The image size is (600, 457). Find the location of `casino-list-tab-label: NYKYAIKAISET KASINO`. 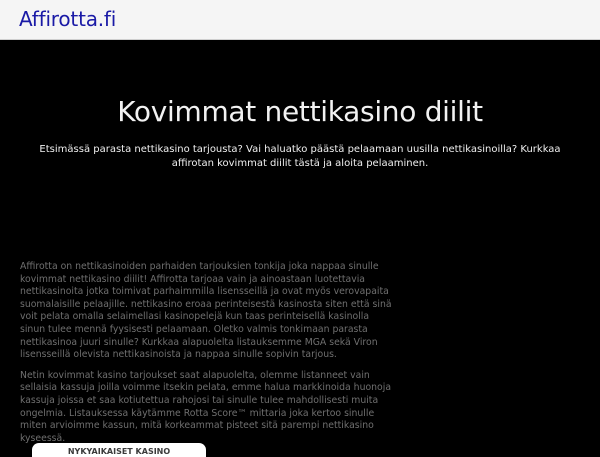

casino-list-tab-label: NYKYAIKAISET KASINO is located at coordinates (119, 451).